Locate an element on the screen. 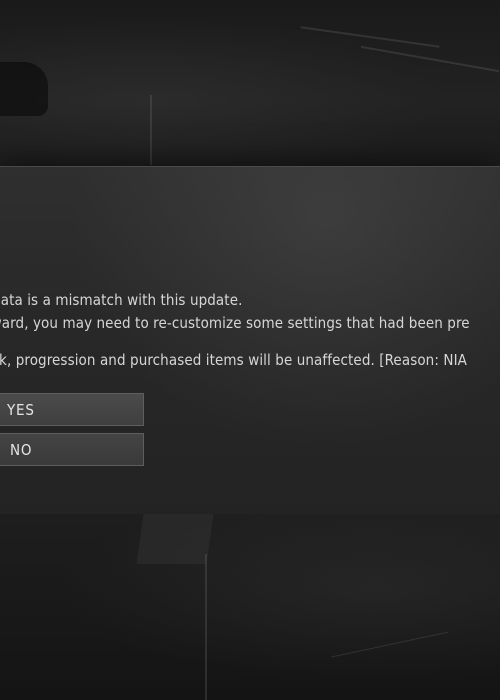 Image resolution: width=500 pixels, height=700 pixels. background-ledge is located at coordinates (175, 539).